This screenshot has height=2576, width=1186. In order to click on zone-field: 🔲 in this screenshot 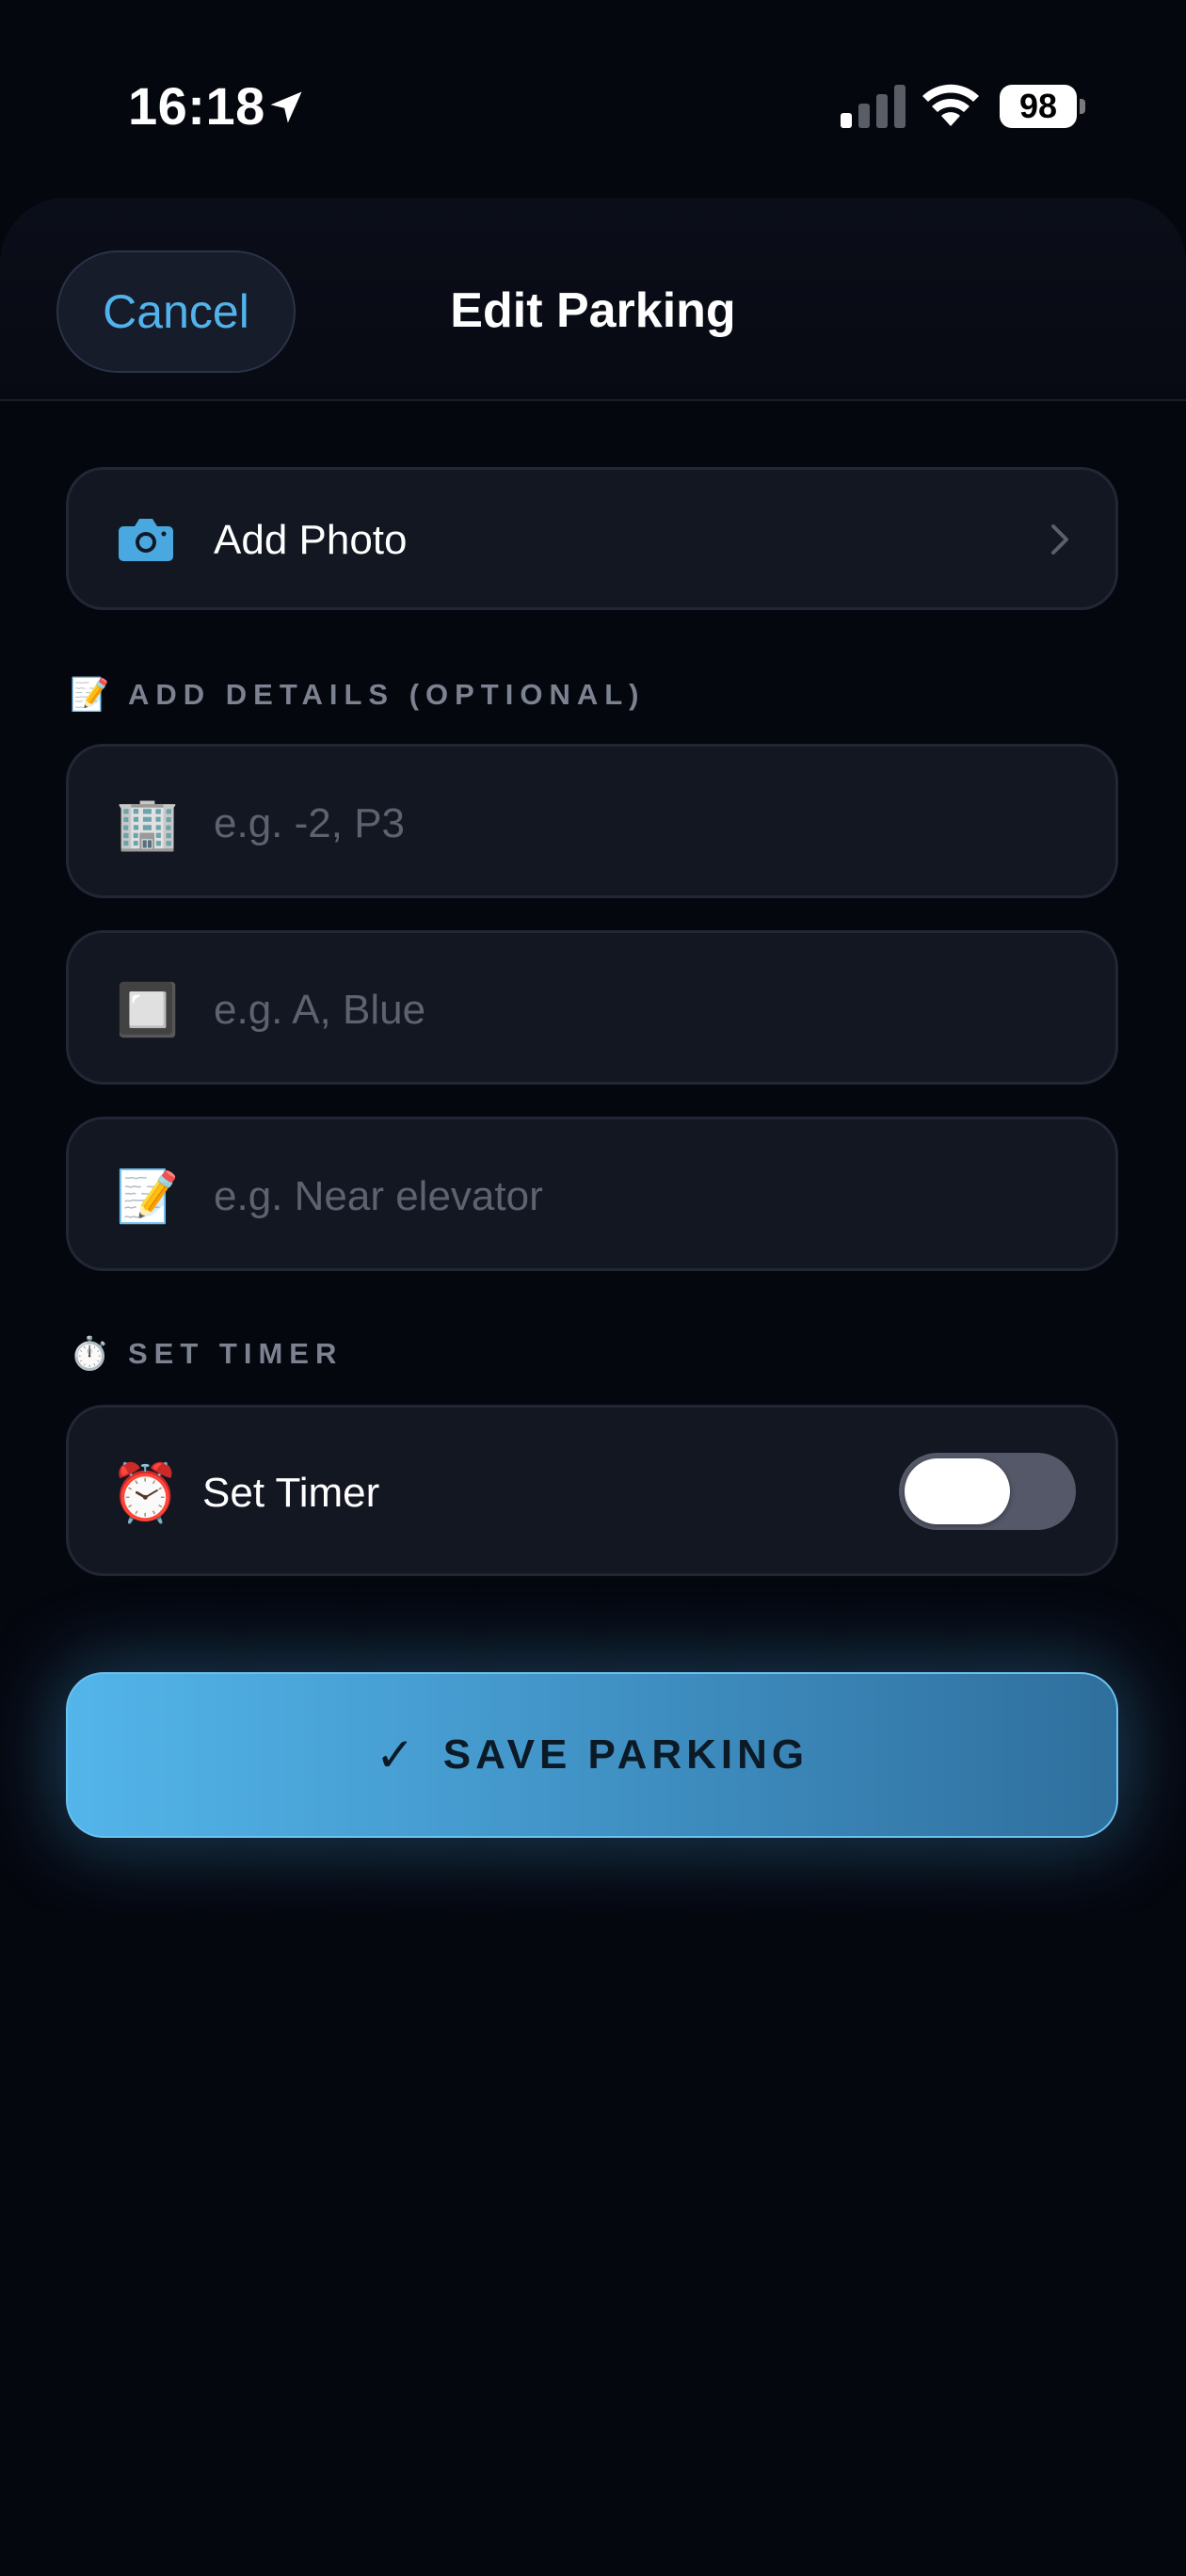, I will do `click(592, 1007)`.